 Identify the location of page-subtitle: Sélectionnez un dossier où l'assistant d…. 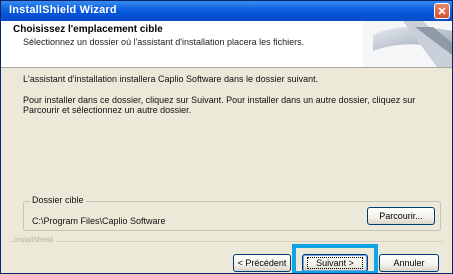
(164, 42).